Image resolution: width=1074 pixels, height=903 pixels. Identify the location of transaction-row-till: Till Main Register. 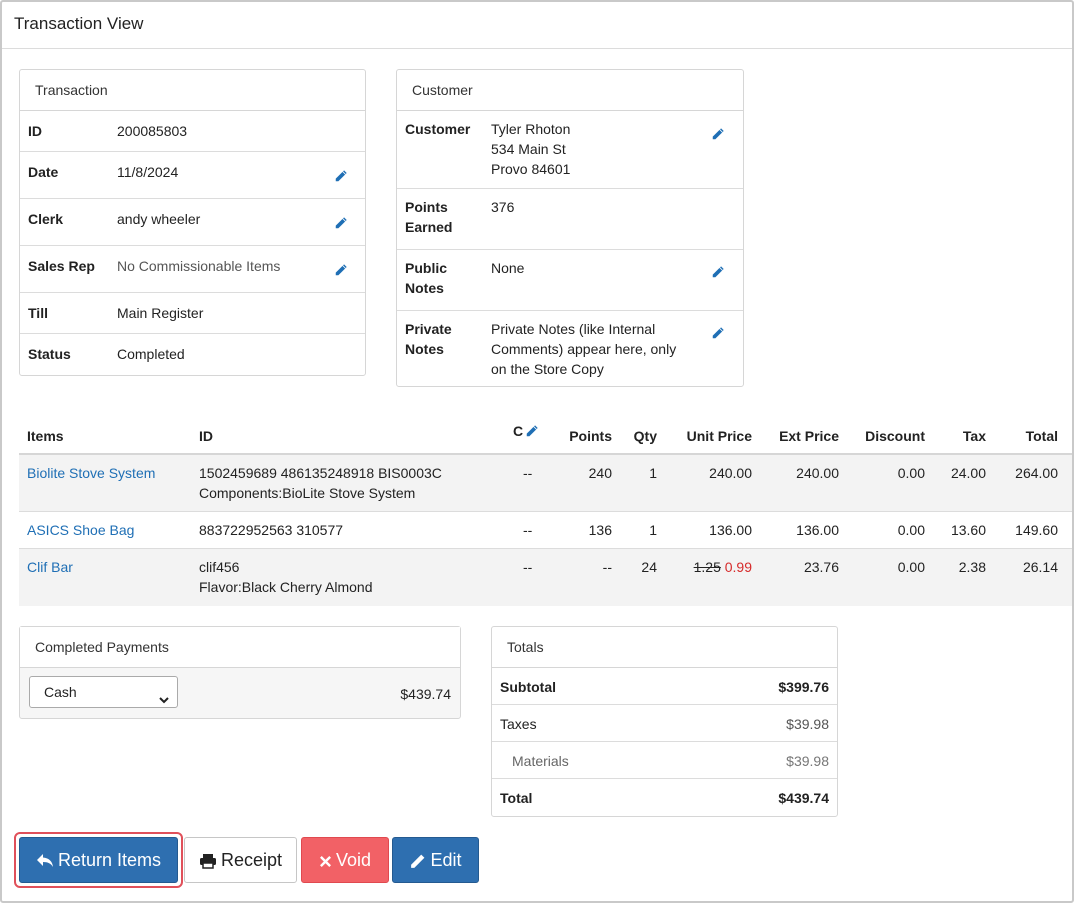
(192, 313).